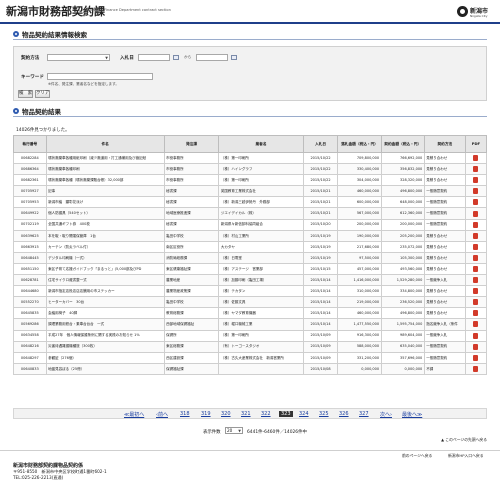 Image resolution: width=500 pixels, height=481 pixels. What do you see at coordinates (304, 414) in the screenshot?
I see `pager-page: 324` at bounding box center [304, 414].